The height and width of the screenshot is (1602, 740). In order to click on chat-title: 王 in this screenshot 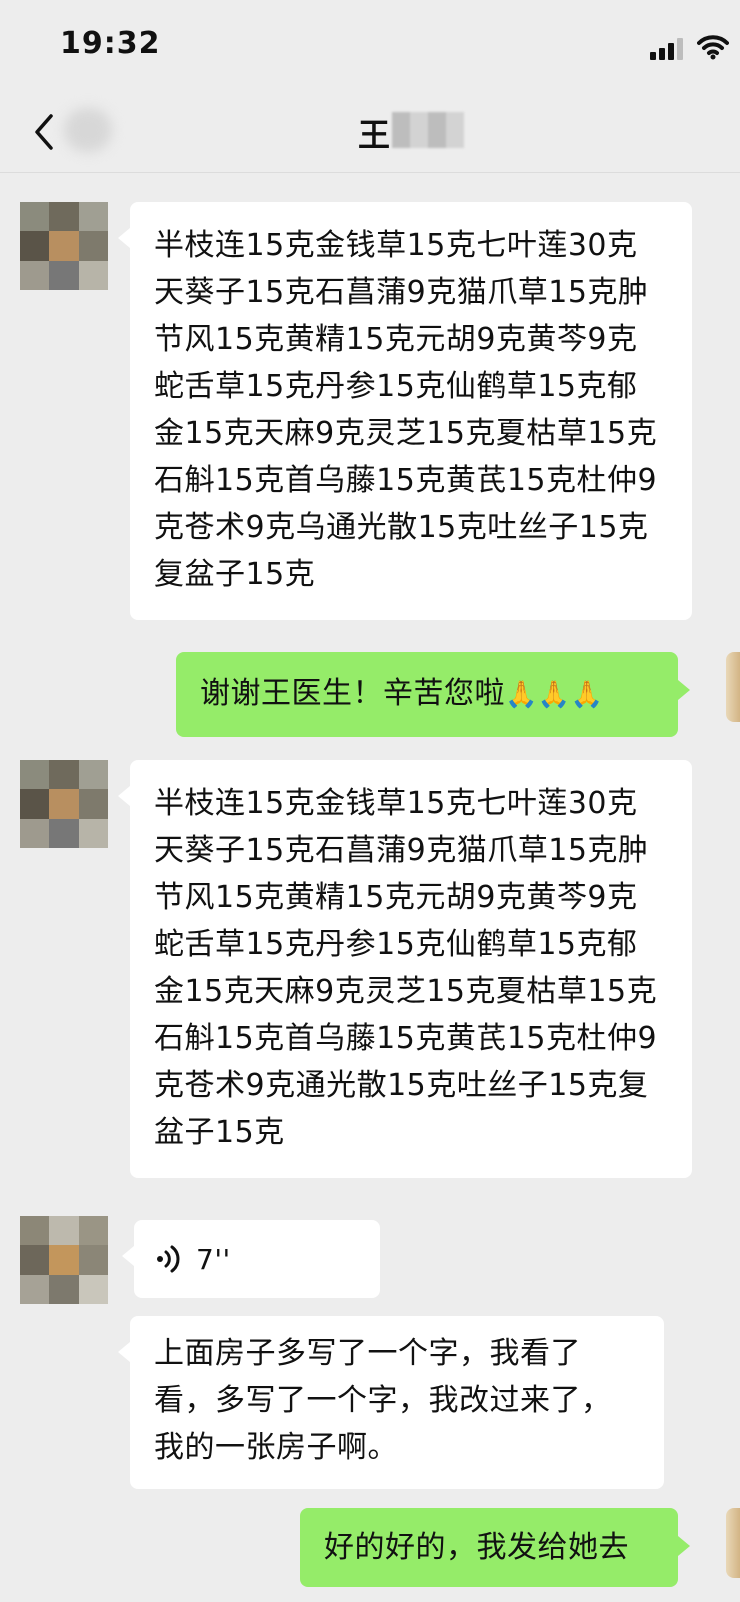, I will do `click(374, 133)`.